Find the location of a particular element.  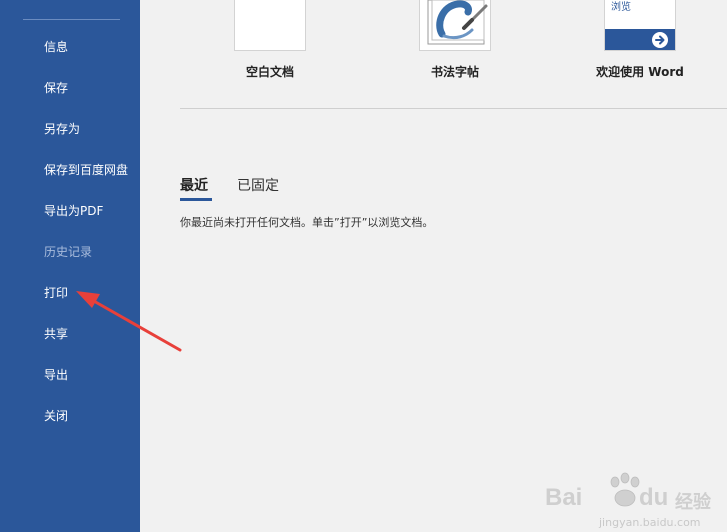

tab-active-underline is located at coordinates (196, 199).